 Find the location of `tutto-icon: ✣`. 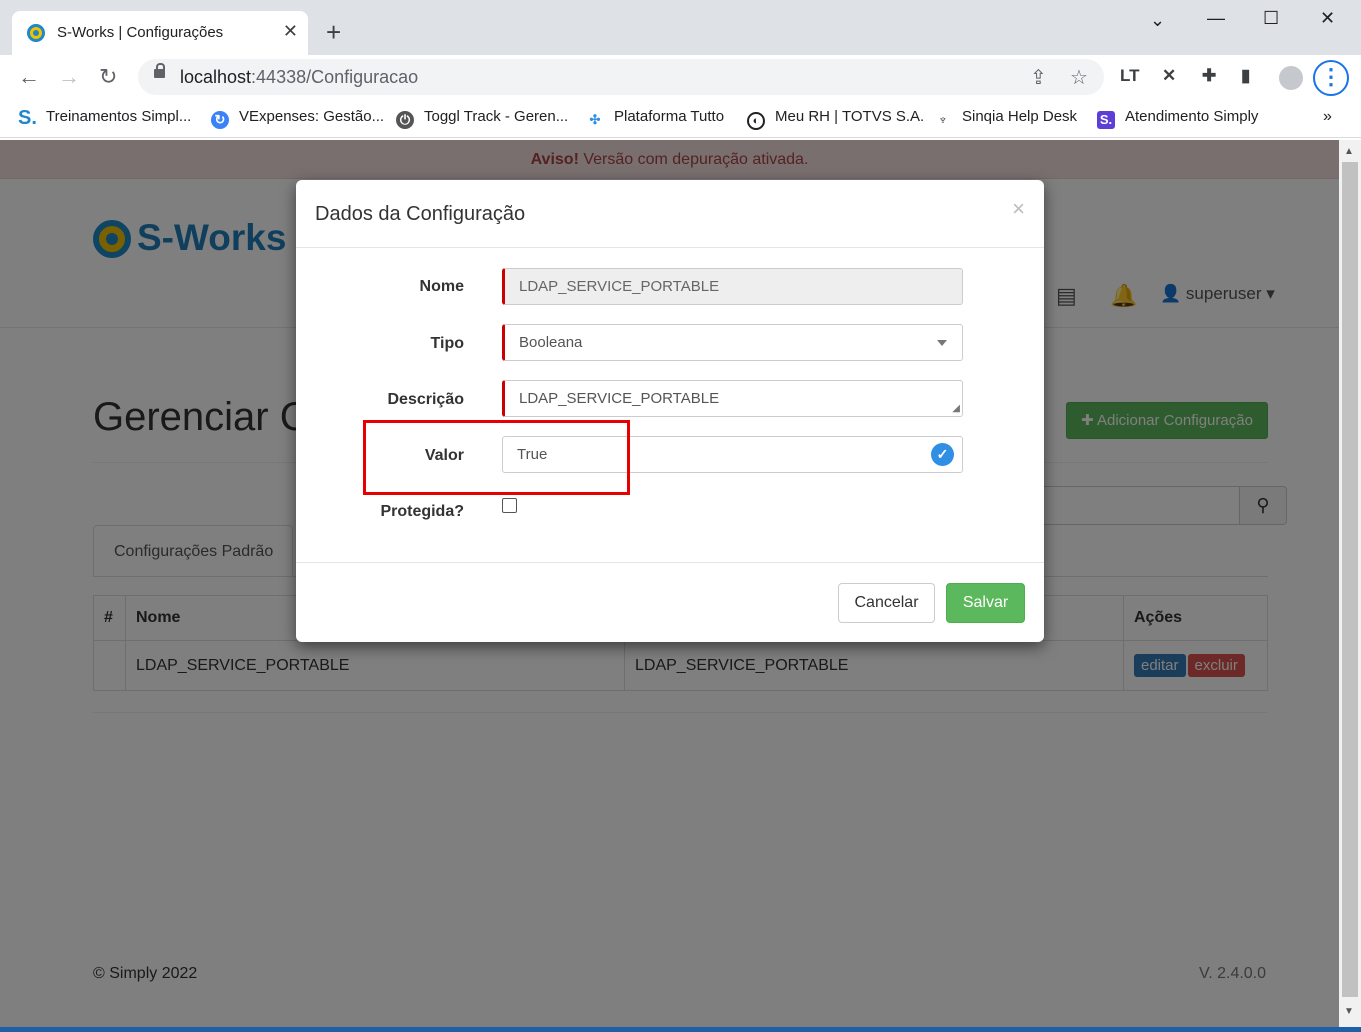

tutto-icon: ✣ is located at coordinates (595, 119).